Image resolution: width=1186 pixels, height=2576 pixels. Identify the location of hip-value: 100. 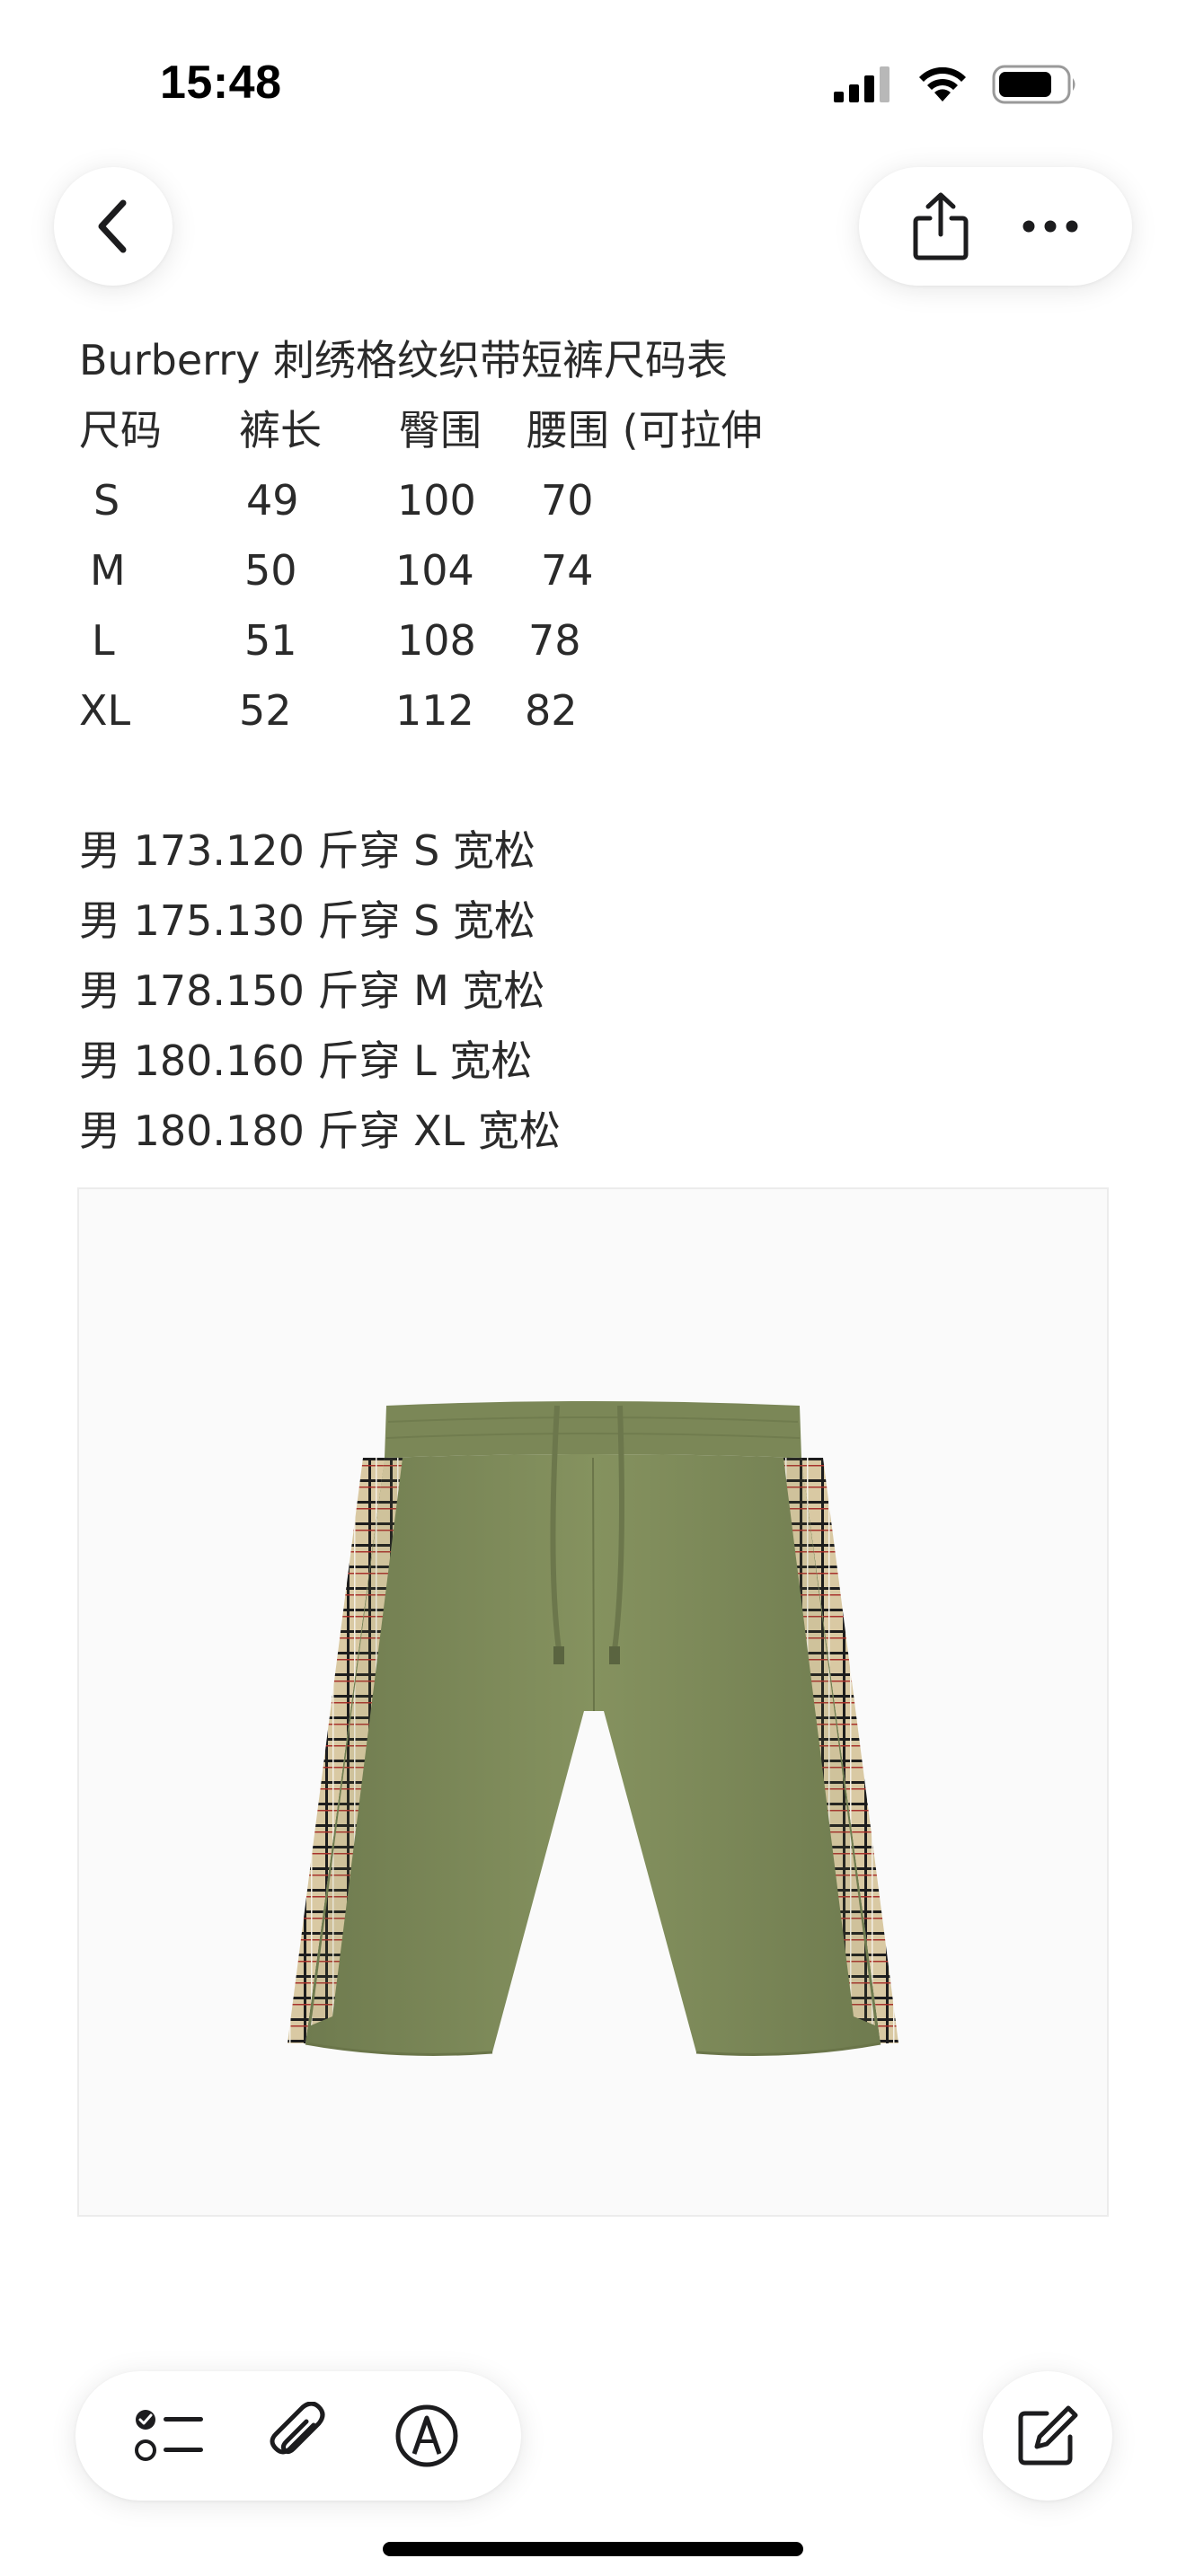
(436, 500).